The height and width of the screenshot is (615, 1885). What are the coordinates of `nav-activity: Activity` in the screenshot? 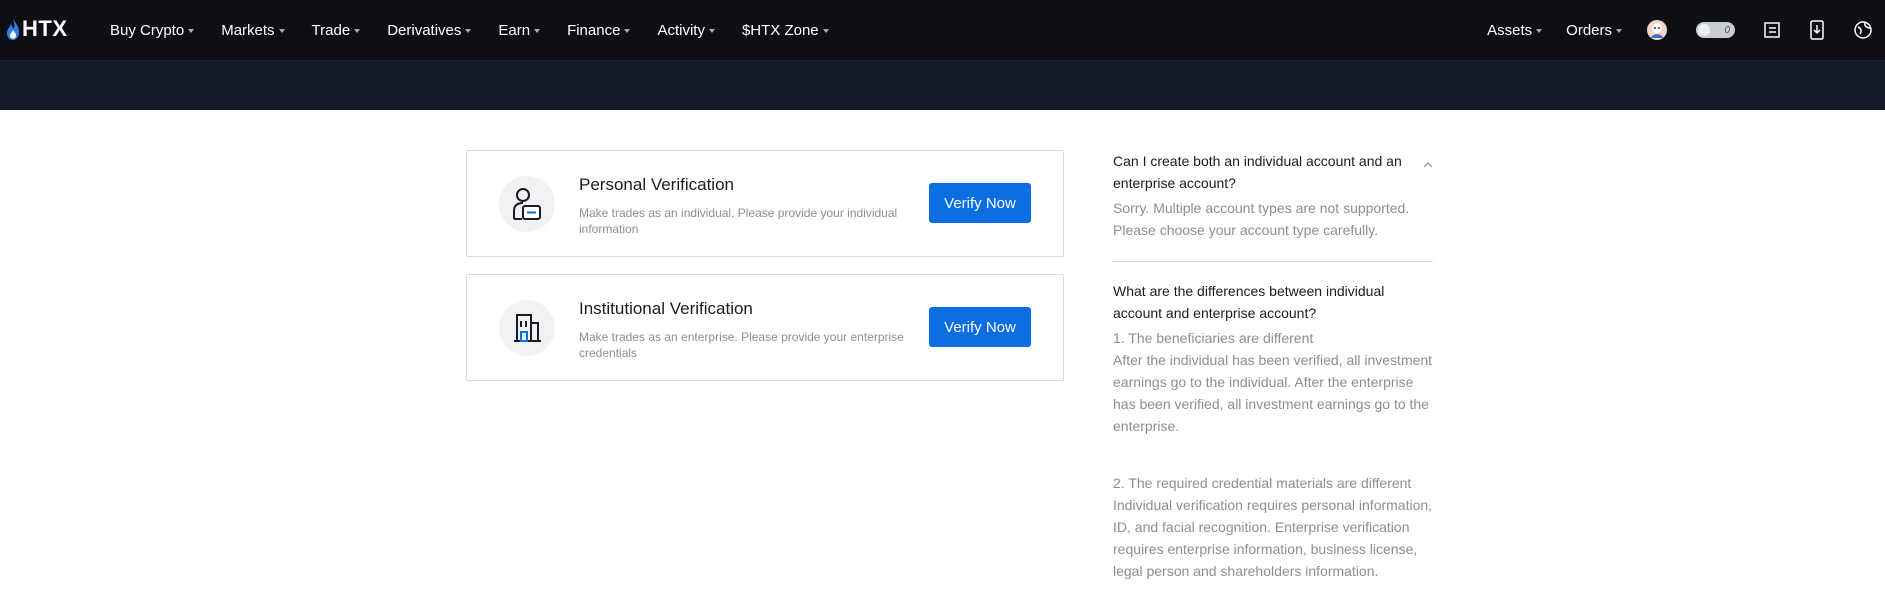 It's located at (686, 30).